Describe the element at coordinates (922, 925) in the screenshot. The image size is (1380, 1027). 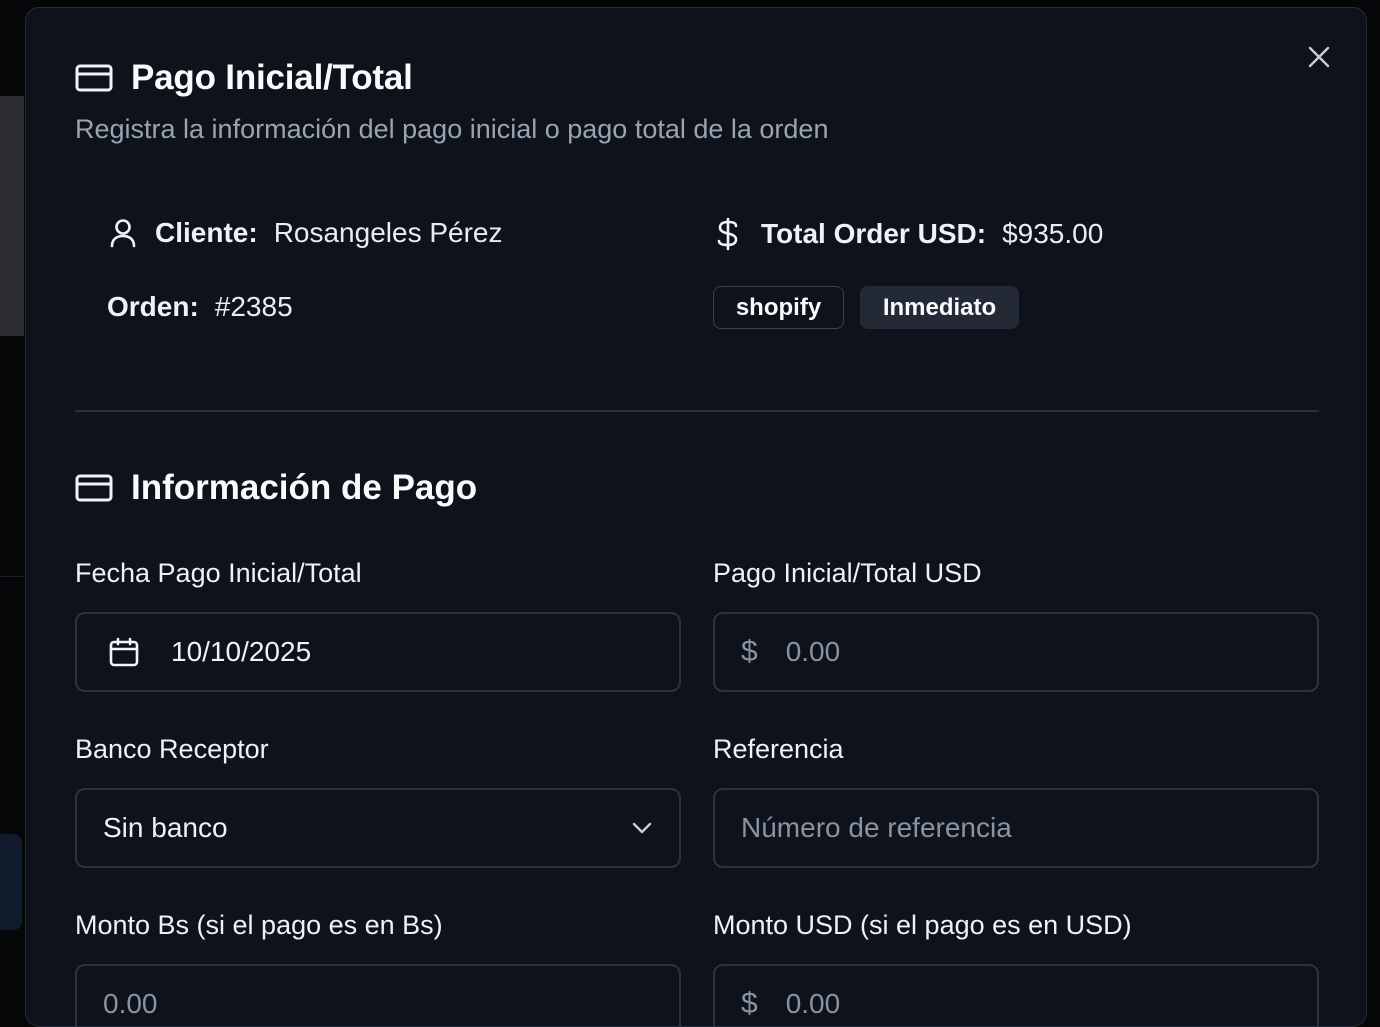
I see `monto-usd-label: Monto USD (si el pago es en USD)` at that location.